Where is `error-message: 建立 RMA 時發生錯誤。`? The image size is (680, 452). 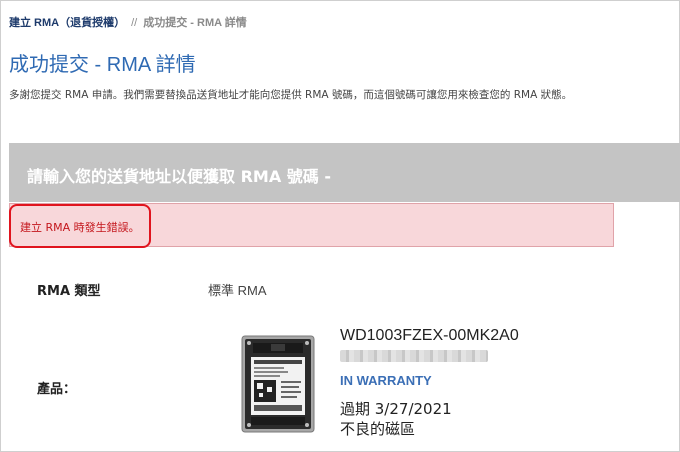
error-message: 建立 RMA 時發生錯誤。 is located at coordinates (80, 227).